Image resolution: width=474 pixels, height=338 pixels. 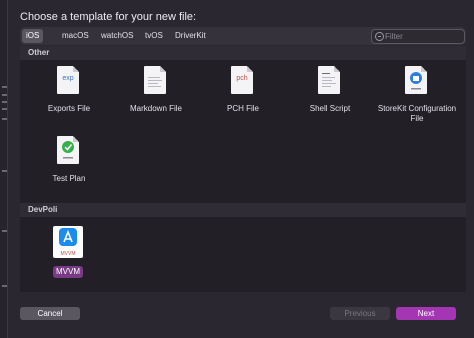 What do you see at coordinates (68, 254) in the screenshot?
I see `svg-text: MVVM` at bounding box center [68, 254].